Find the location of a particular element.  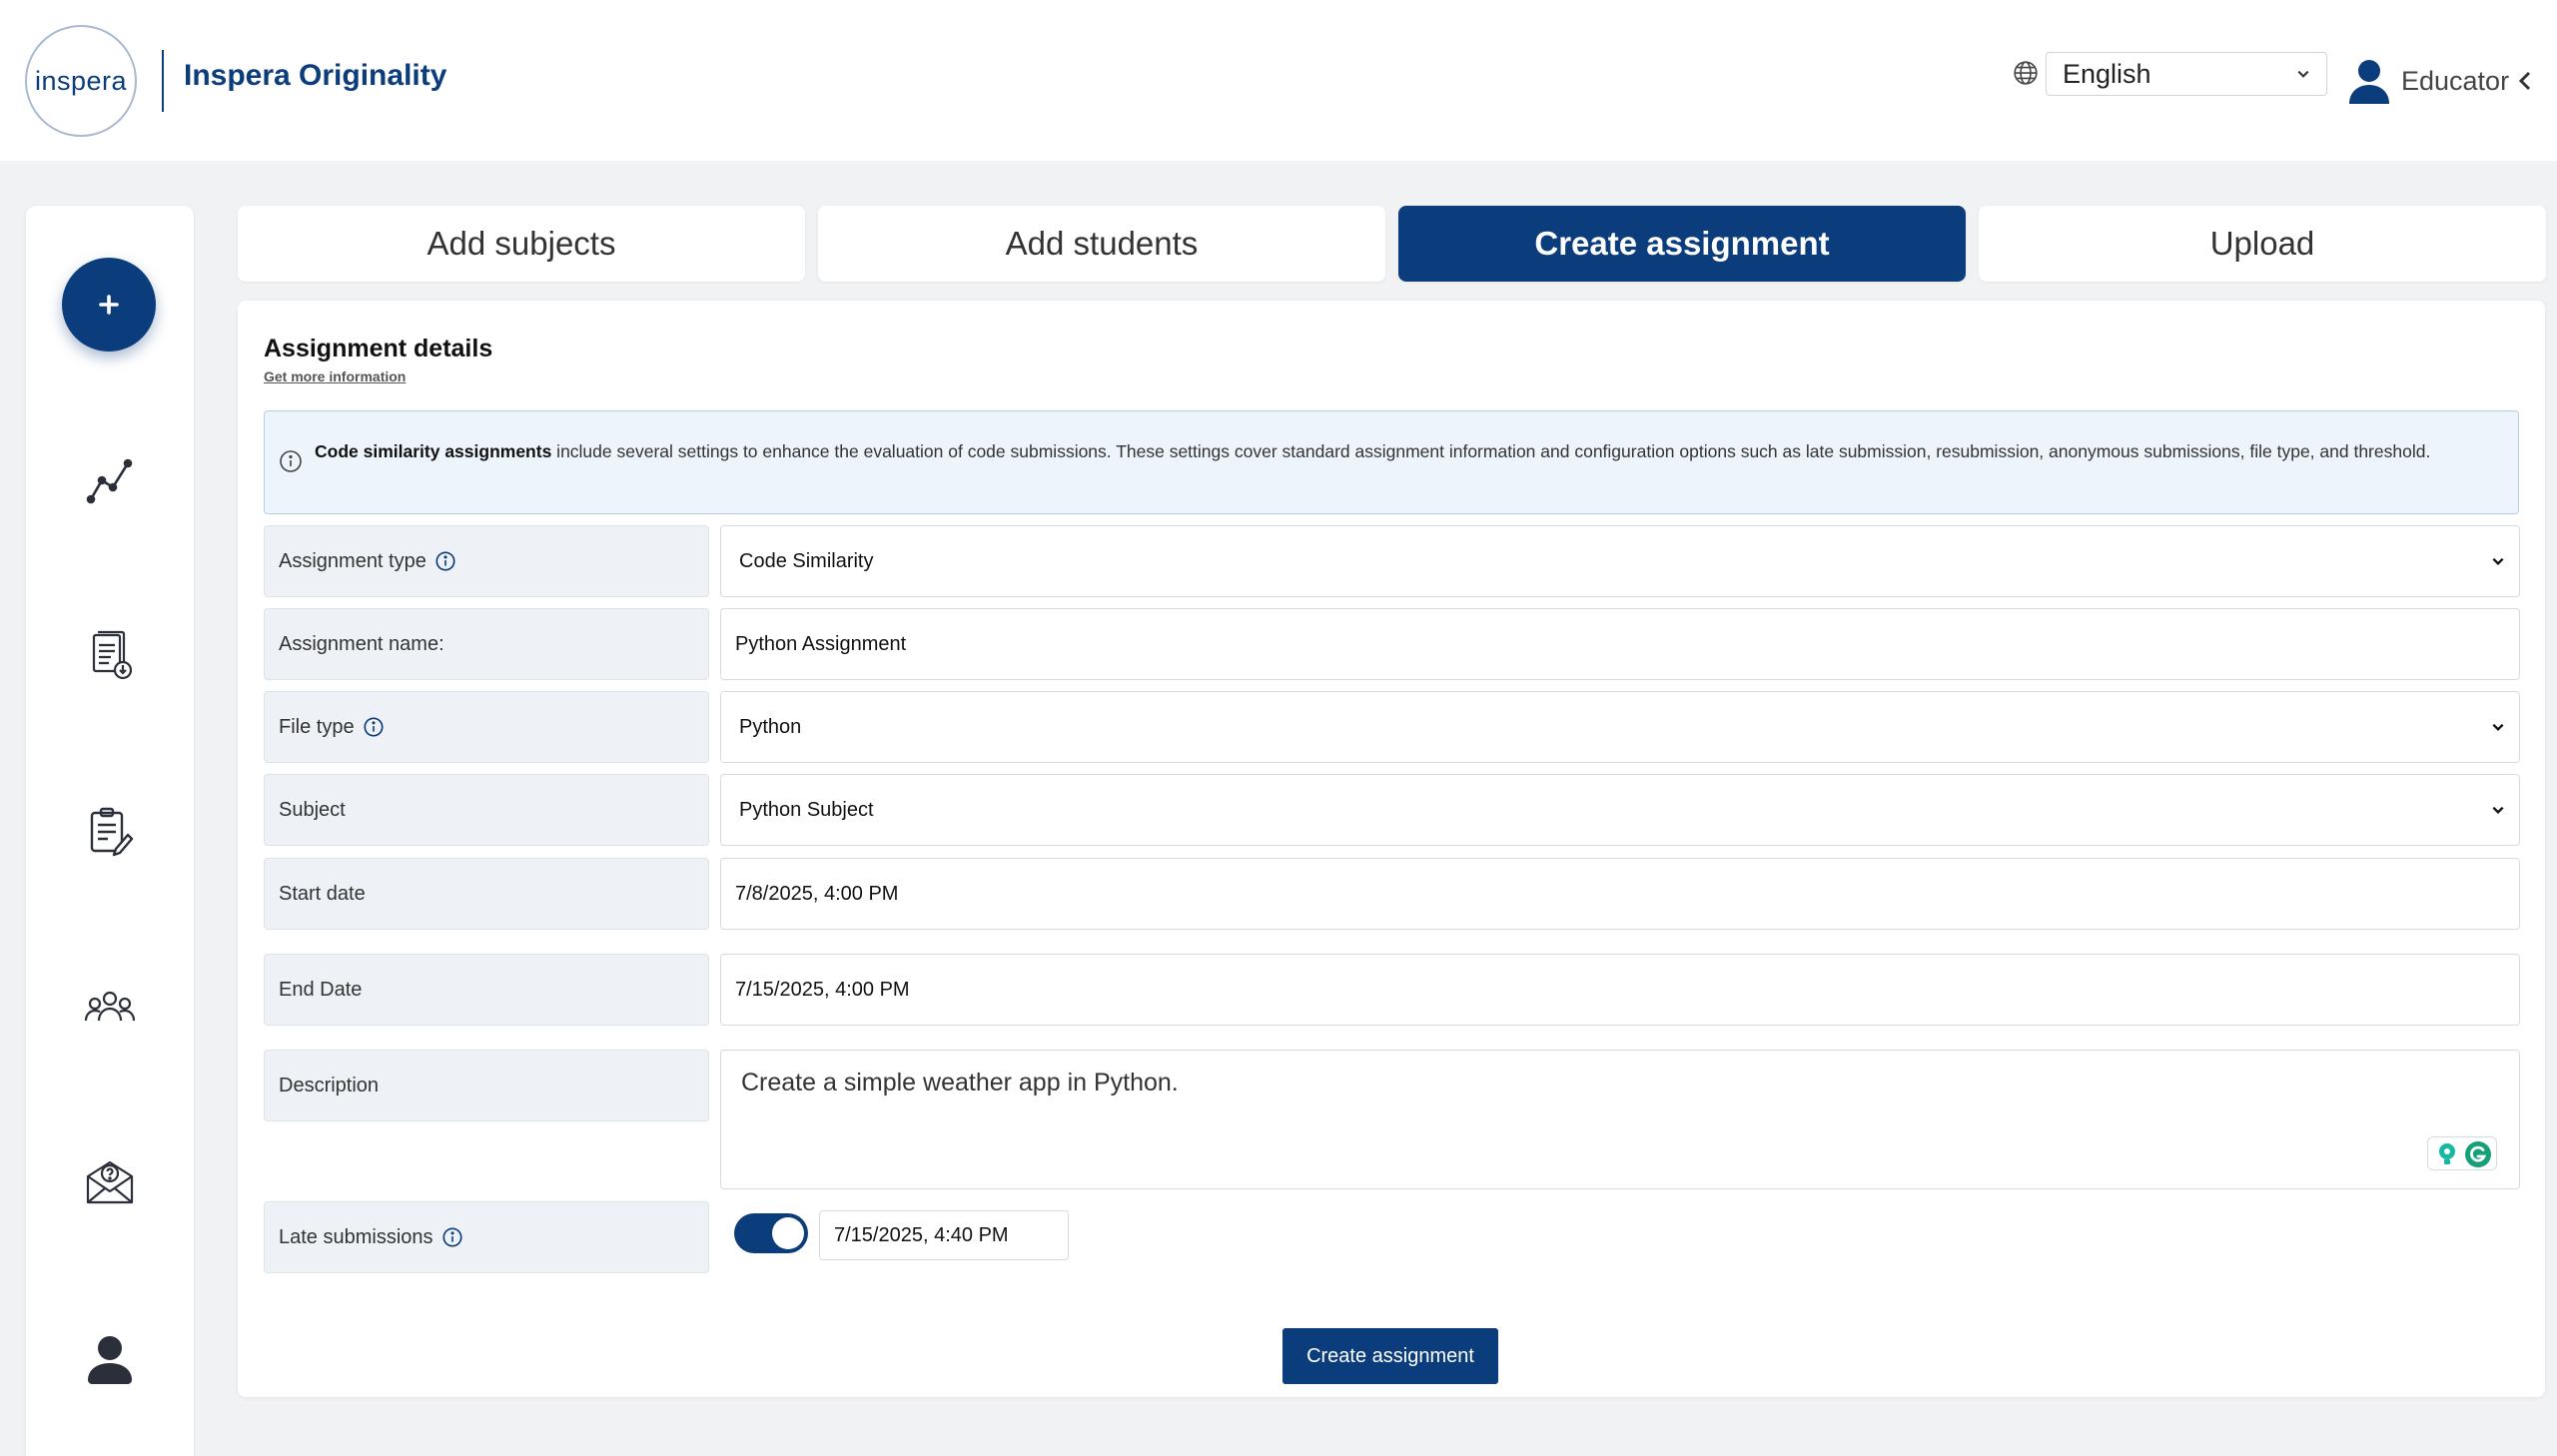

document-icon is located at coordinates (110, 655).